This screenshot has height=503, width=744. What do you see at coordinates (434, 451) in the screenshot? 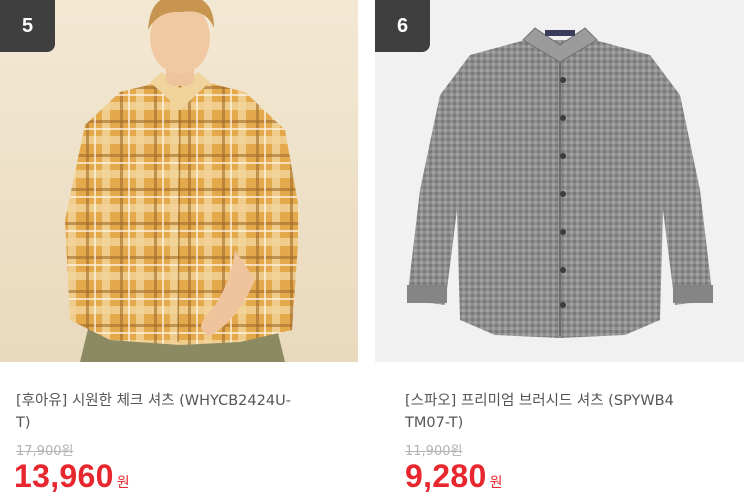
I see `original-price: 11,900원` at bounding box center [434, 451].